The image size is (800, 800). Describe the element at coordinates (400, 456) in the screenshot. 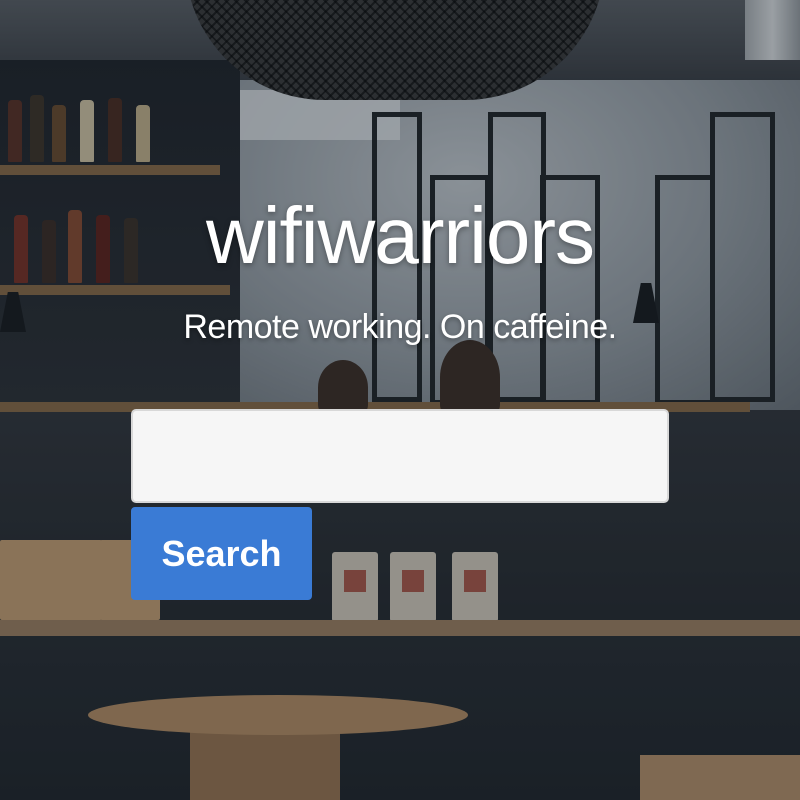

I see `search-input` at that location.